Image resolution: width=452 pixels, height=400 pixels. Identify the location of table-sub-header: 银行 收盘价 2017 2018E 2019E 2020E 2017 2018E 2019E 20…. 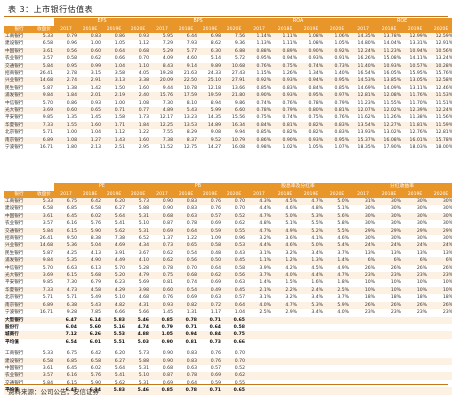
(228, 194).